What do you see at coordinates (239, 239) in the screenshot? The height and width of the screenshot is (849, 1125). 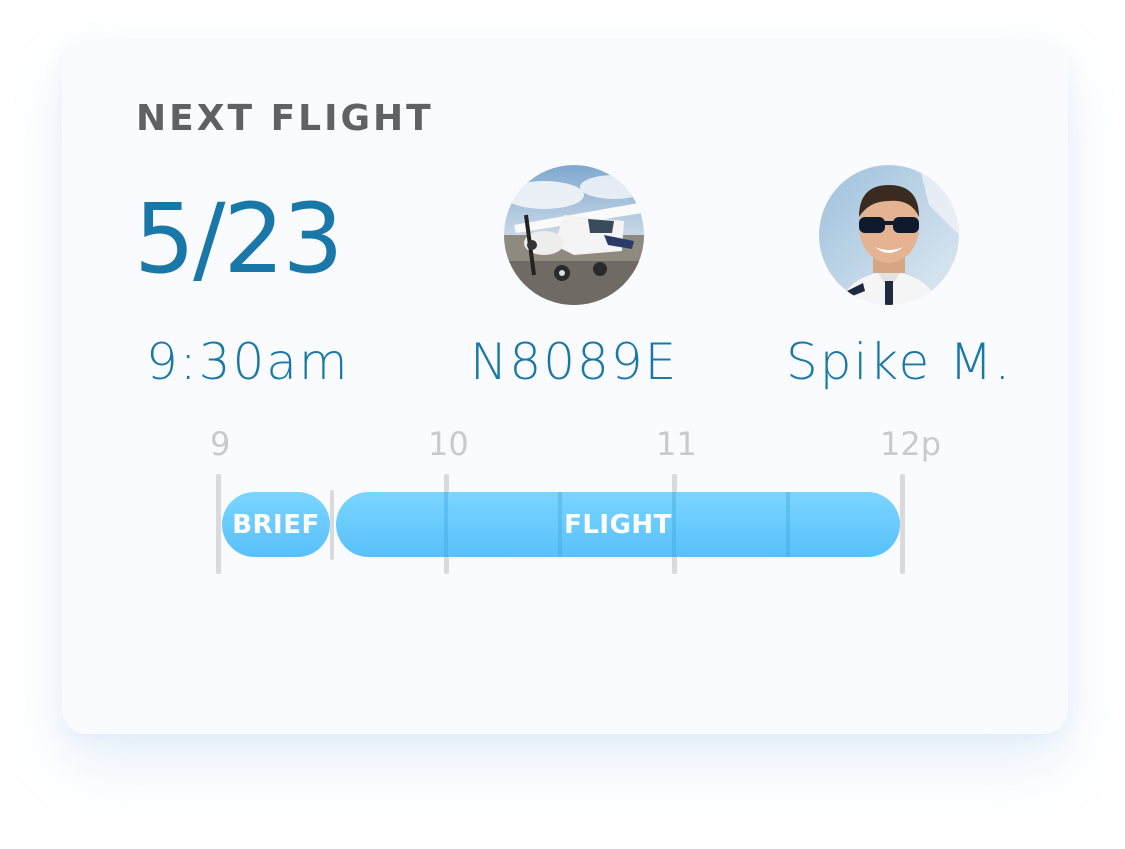 I see `flight-date: 5/23` at bounding box center [239, 239].